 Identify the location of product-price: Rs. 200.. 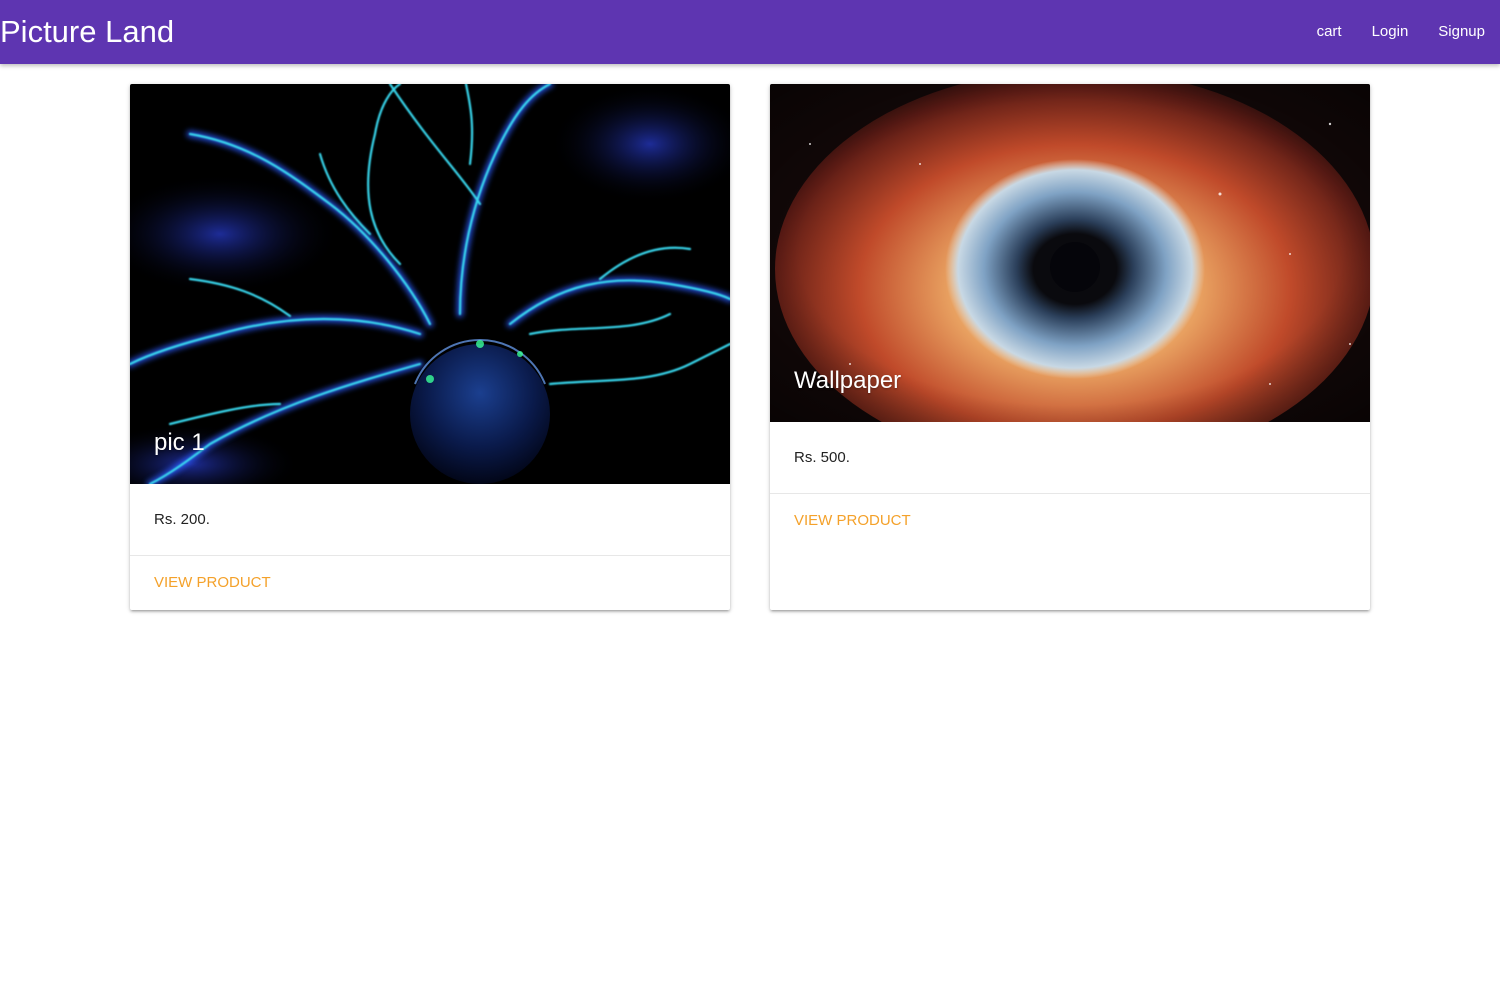
(430, 520).